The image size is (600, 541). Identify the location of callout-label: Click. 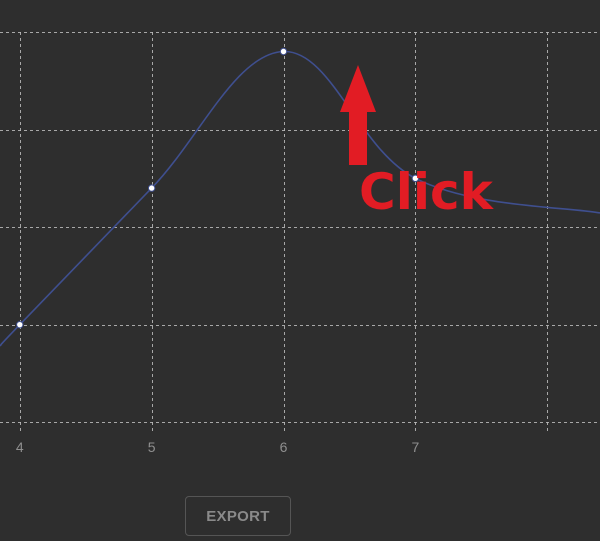
(427, 192).